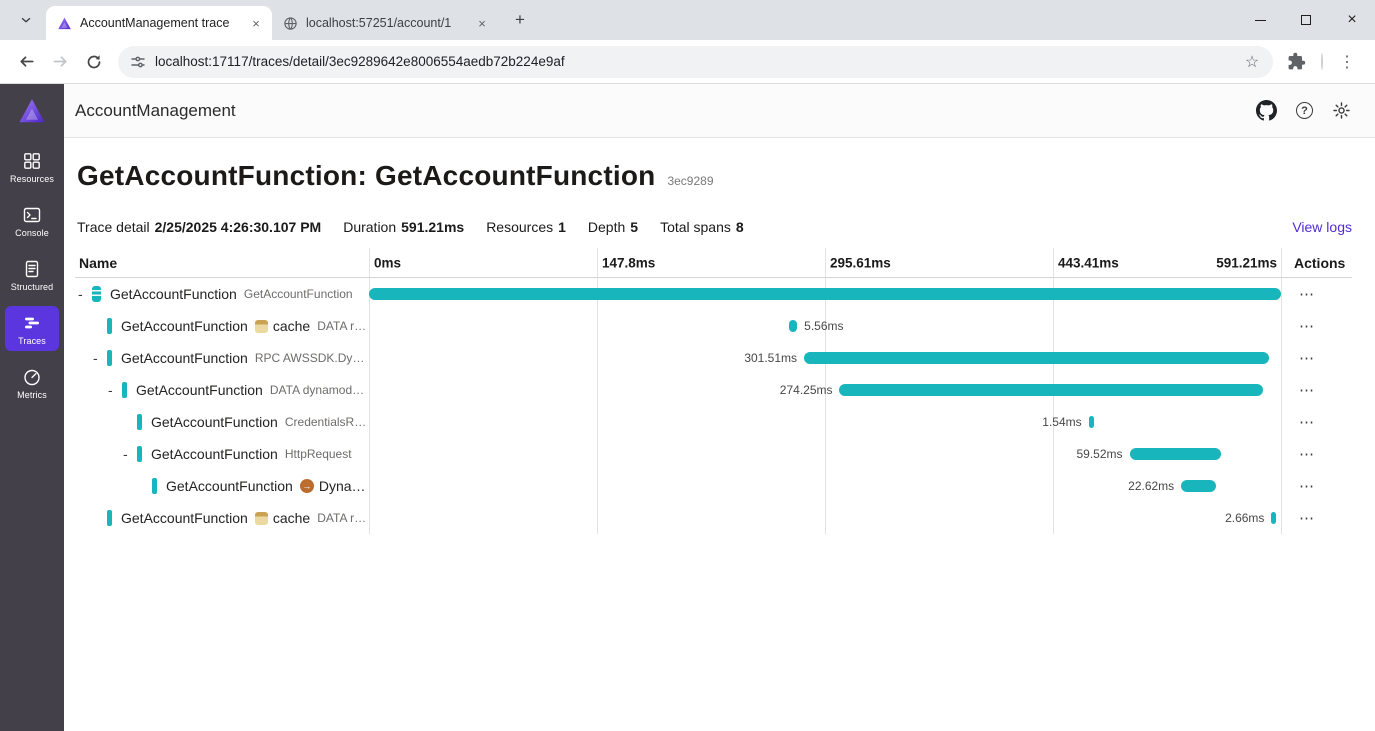 The width and height of the screenshot is (1375, 731). What do you see at coordinates (32, 166) in the screenshot?
I see `sidebar-item-resources: Resources` at bounding box center [32, 166].